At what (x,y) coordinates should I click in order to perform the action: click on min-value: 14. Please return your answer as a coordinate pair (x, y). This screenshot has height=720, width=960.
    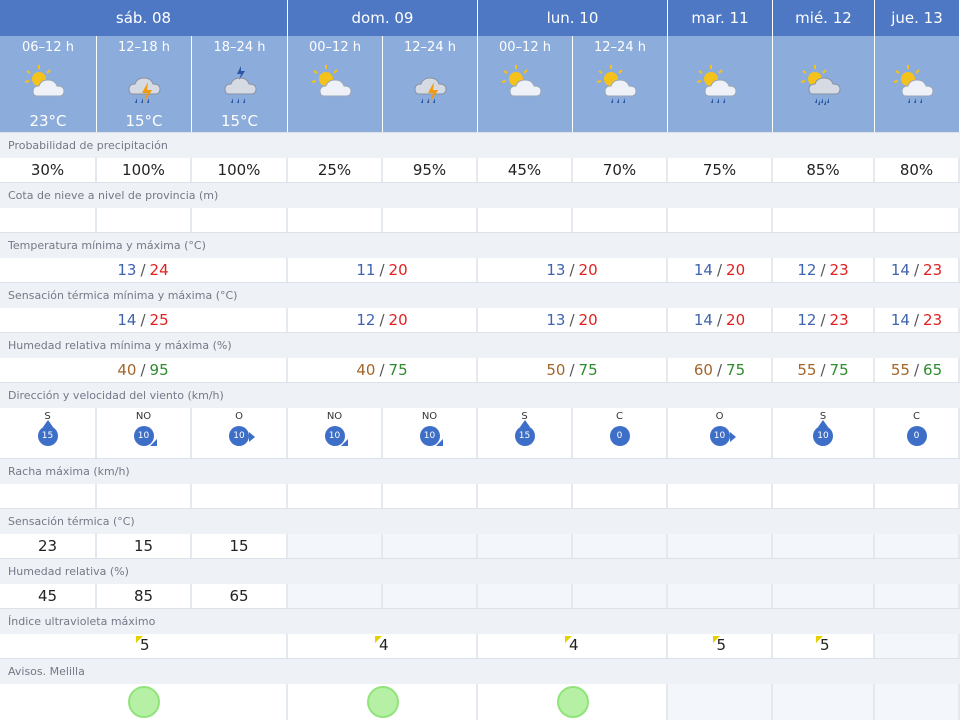
    Looking at the image, I should click on (127, 320).